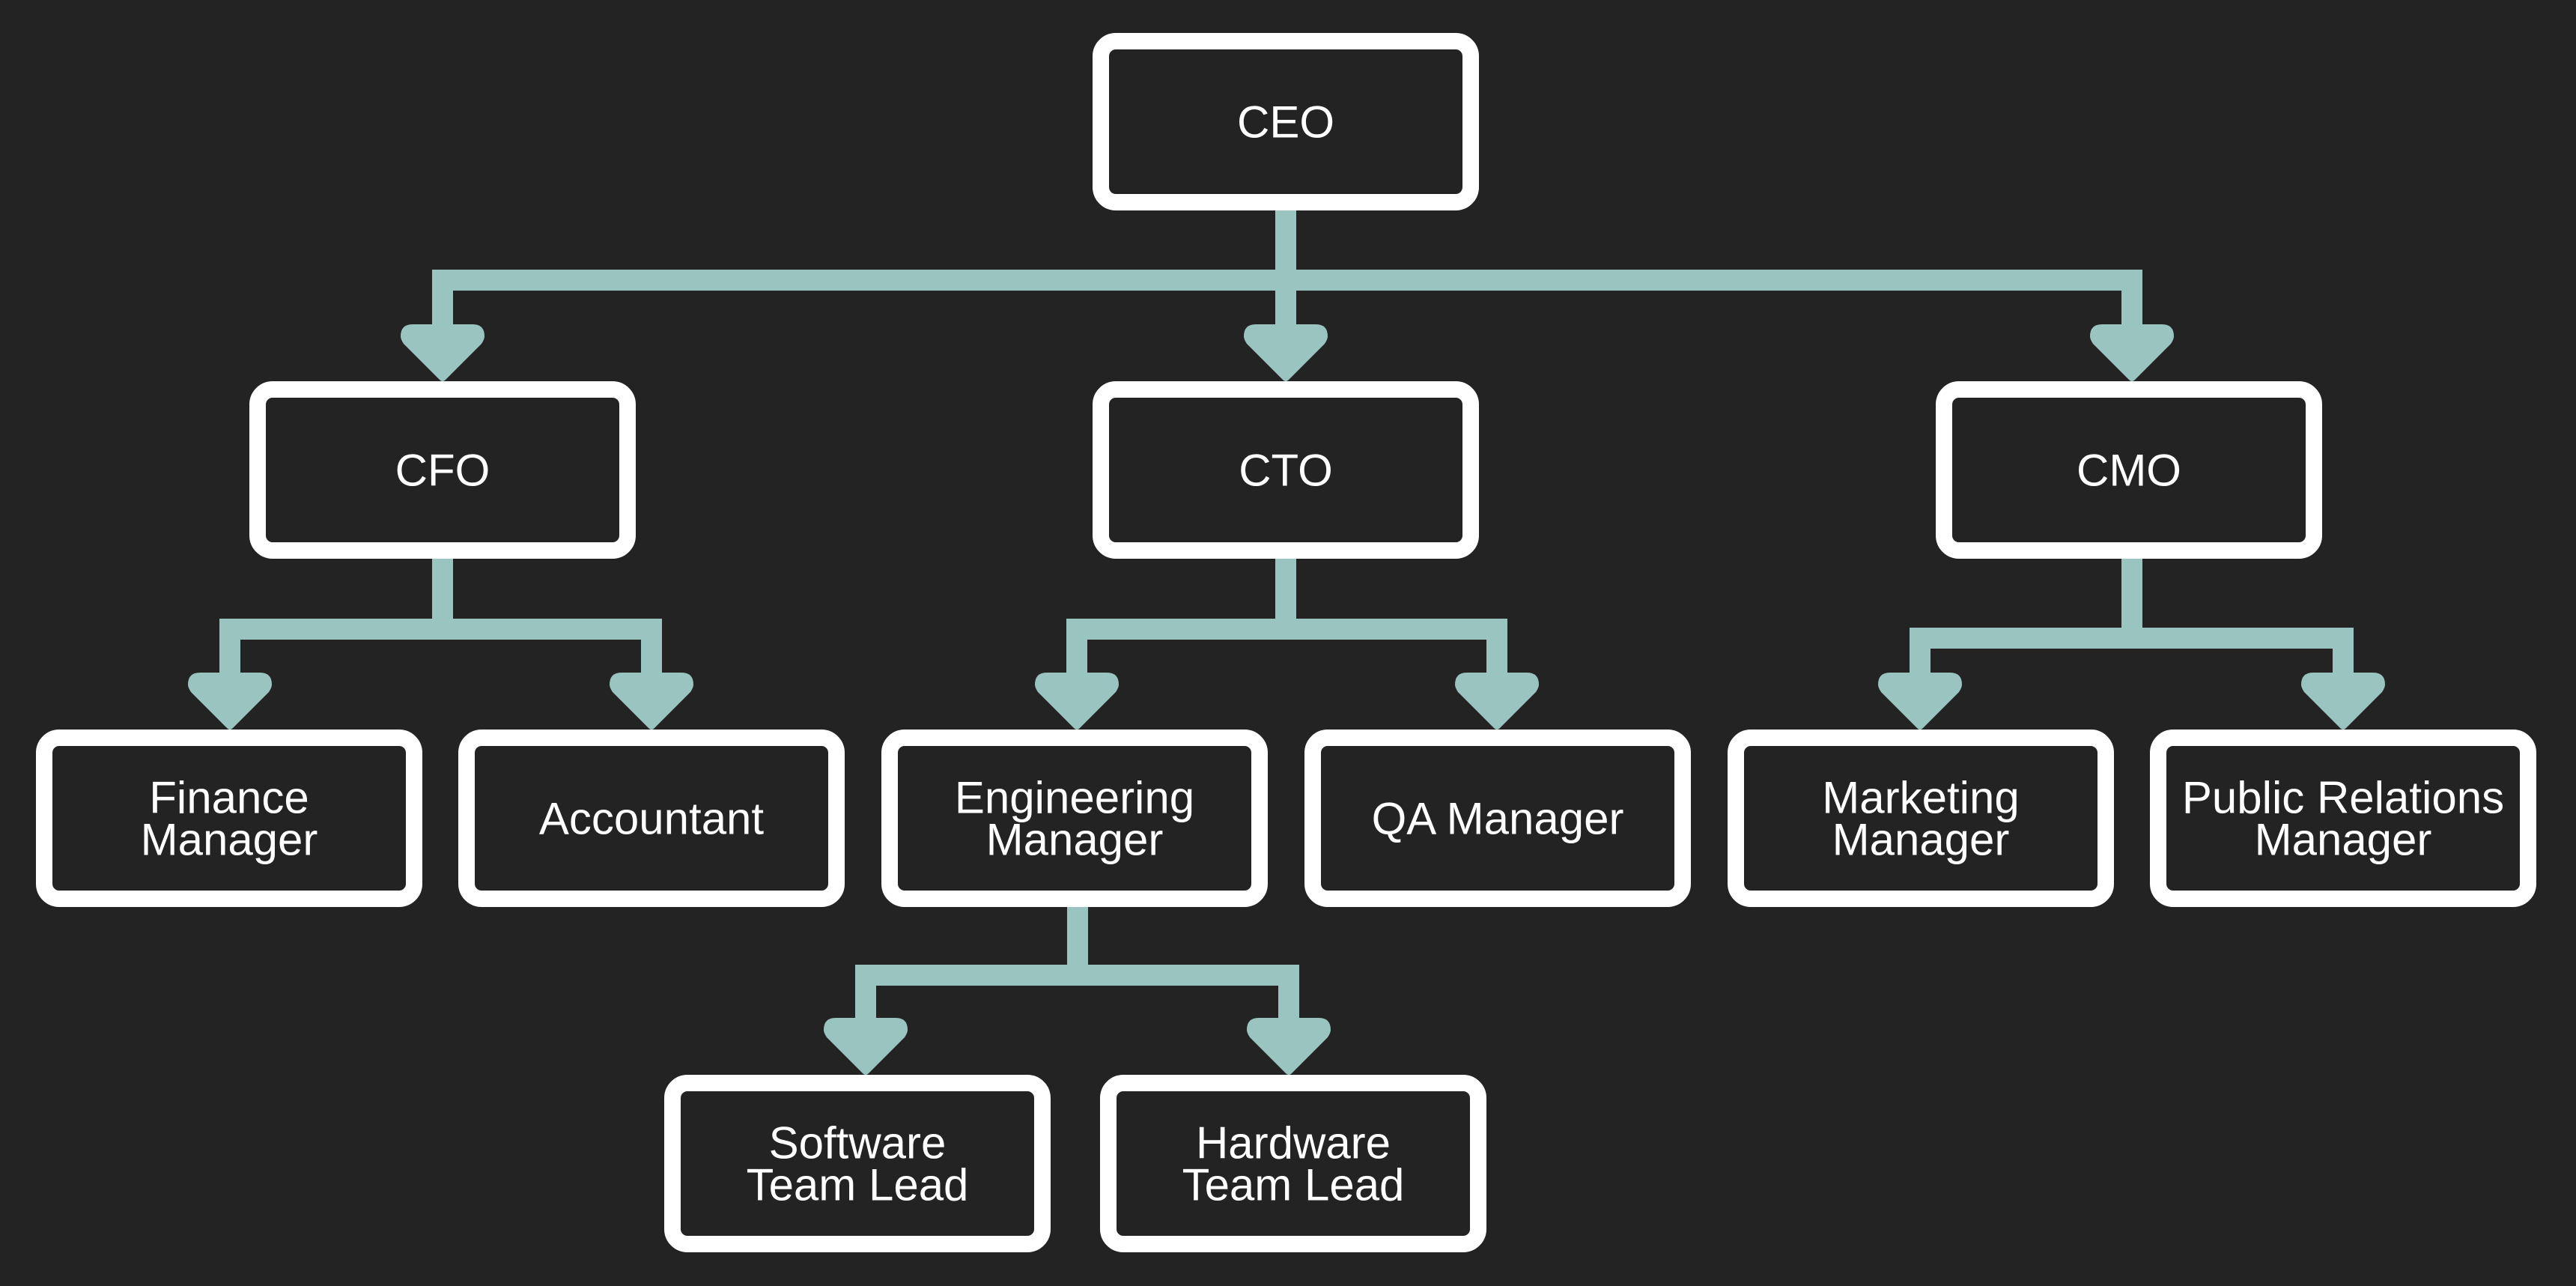 The width and height of the screenshot is (2576, 1286). I want to click on node-marketing-manager: MarketingManager, so click(1921, 818).